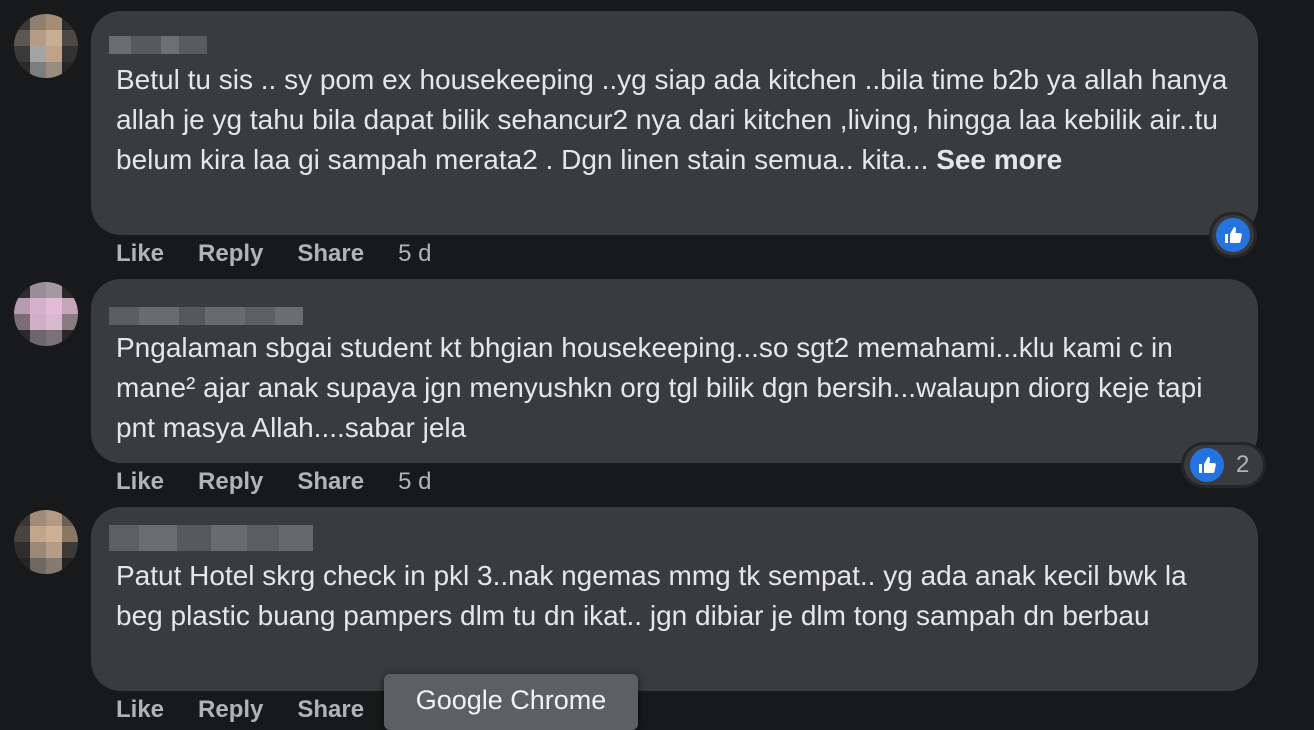 Image resolution: width=1314 pixels, height=730 pixels. Describe the element at coordinates (211, 538) in the screenshot. I see `author-name-redacted` at that location.